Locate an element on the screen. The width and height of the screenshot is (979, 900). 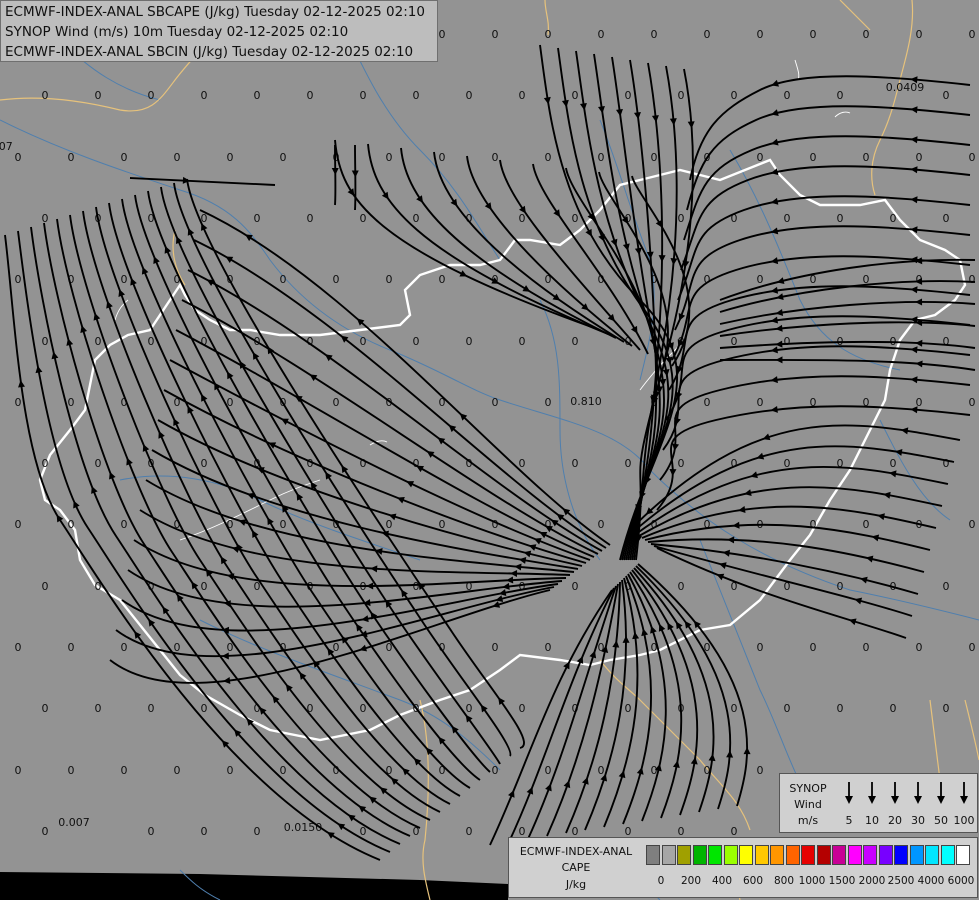
cape-tick-label: 2500 is located at coordinates (901, 881).